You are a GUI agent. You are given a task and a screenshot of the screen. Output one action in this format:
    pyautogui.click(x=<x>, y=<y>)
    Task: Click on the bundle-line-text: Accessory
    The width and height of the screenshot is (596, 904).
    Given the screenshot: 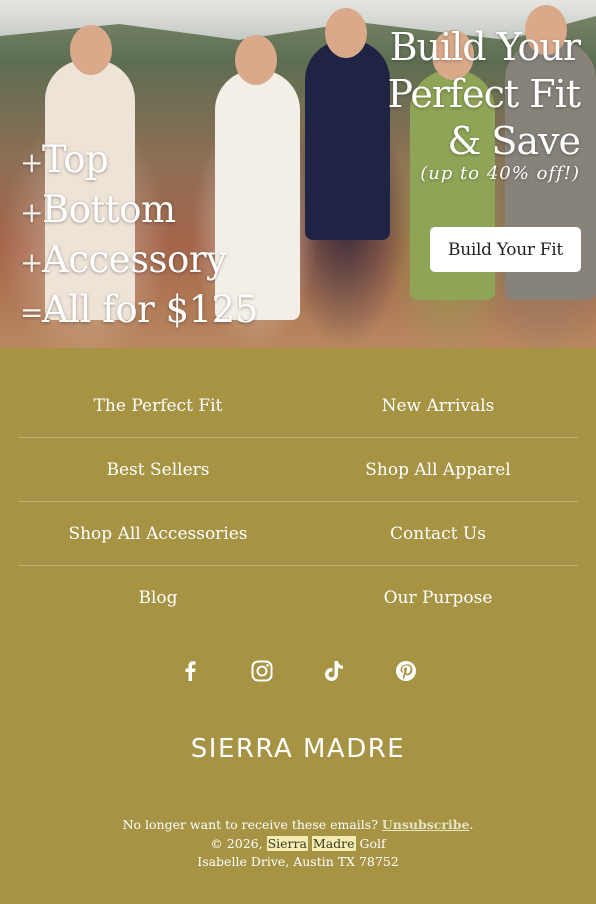 What is the action you would take?
    pyautogui.click(x=134, y=259)
    